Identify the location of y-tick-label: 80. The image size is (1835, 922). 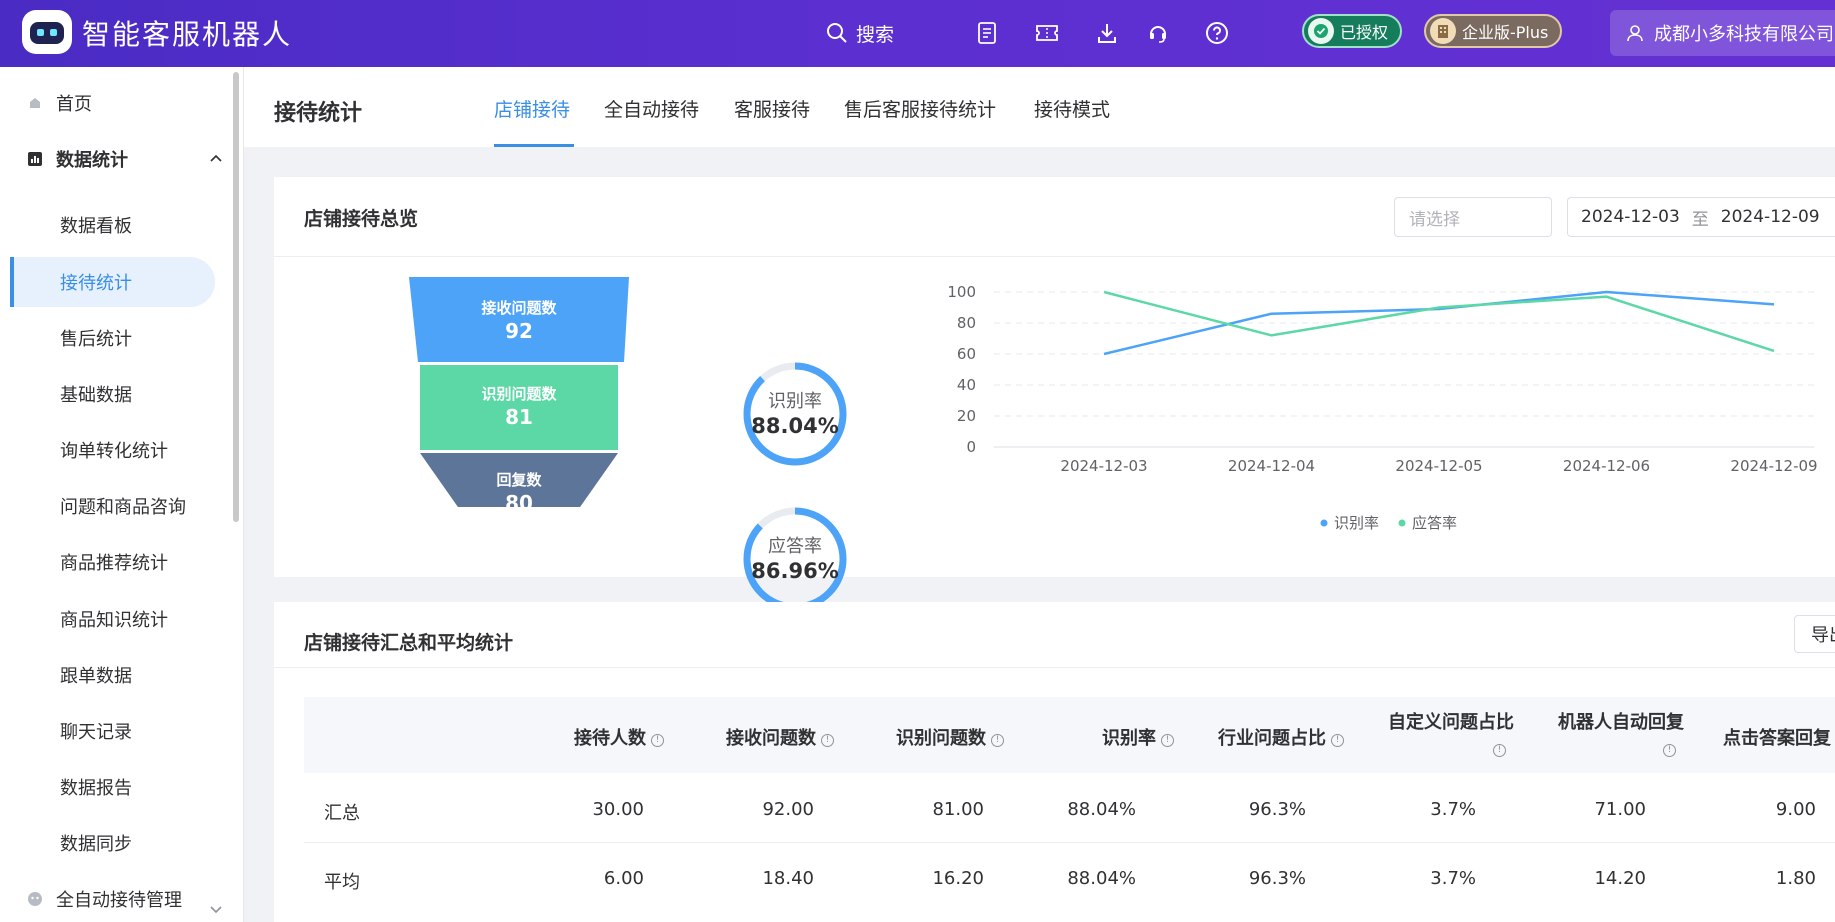
(966, 323).